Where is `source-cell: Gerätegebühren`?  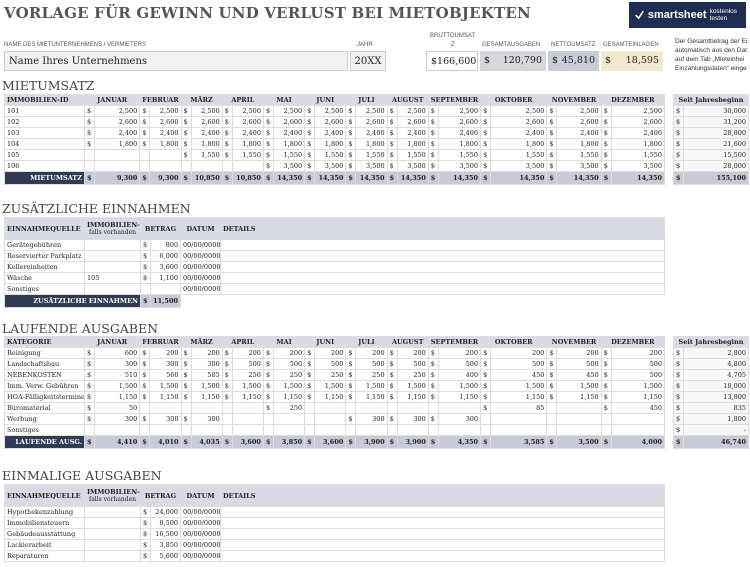
source-cell: Gerätegebühren is located at coordinates (44, 245).